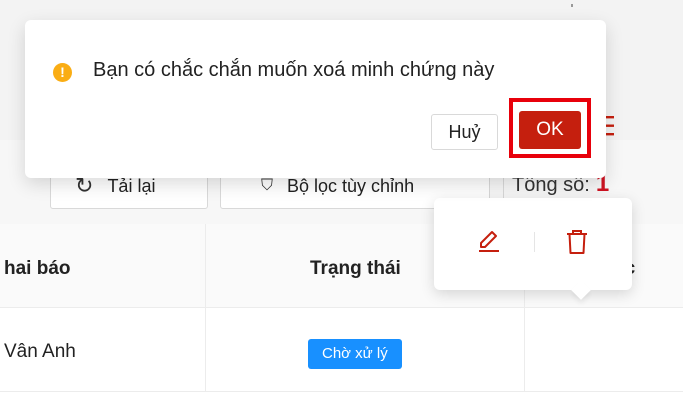 This screenshot has width=683, height=394. I want to click on filter-icon: ⛉, so click(267, 185).